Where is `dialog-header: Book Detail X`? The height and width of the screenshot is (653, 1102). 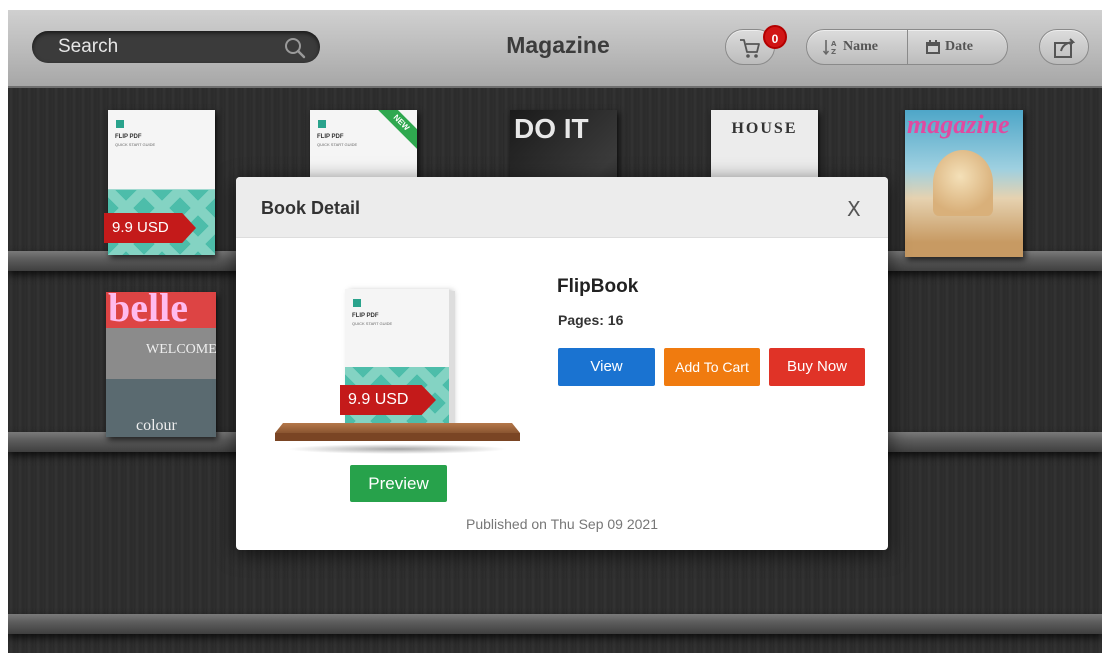
dialog-header: Book Detail X is located at coordinates (562, 207).